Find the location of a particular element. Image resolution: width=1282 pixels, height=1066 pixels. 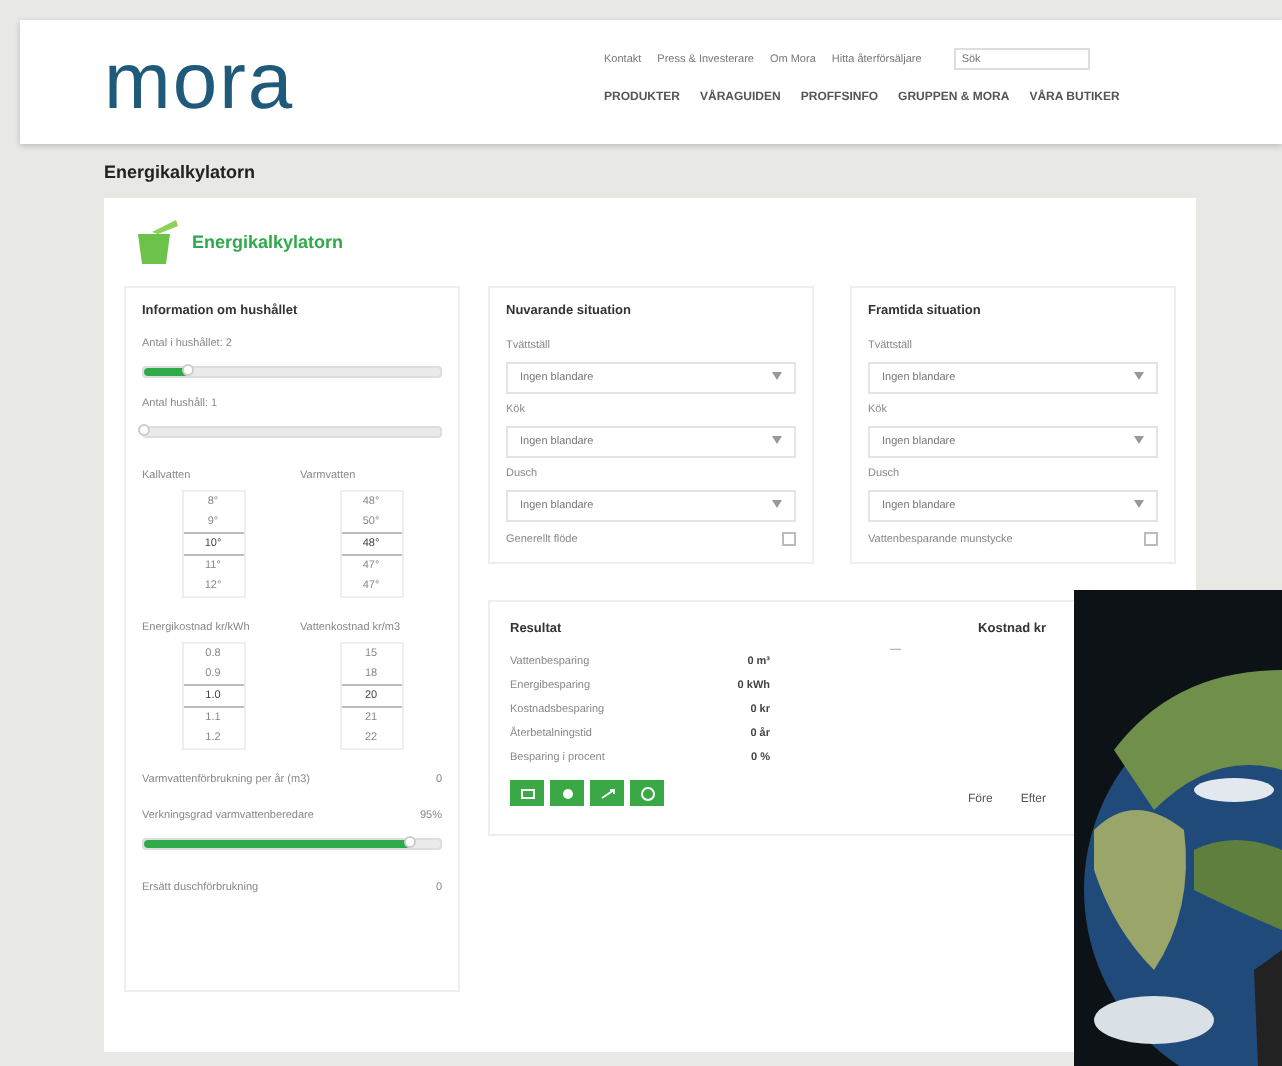

ring-icon is located at coordinates (647, 793).